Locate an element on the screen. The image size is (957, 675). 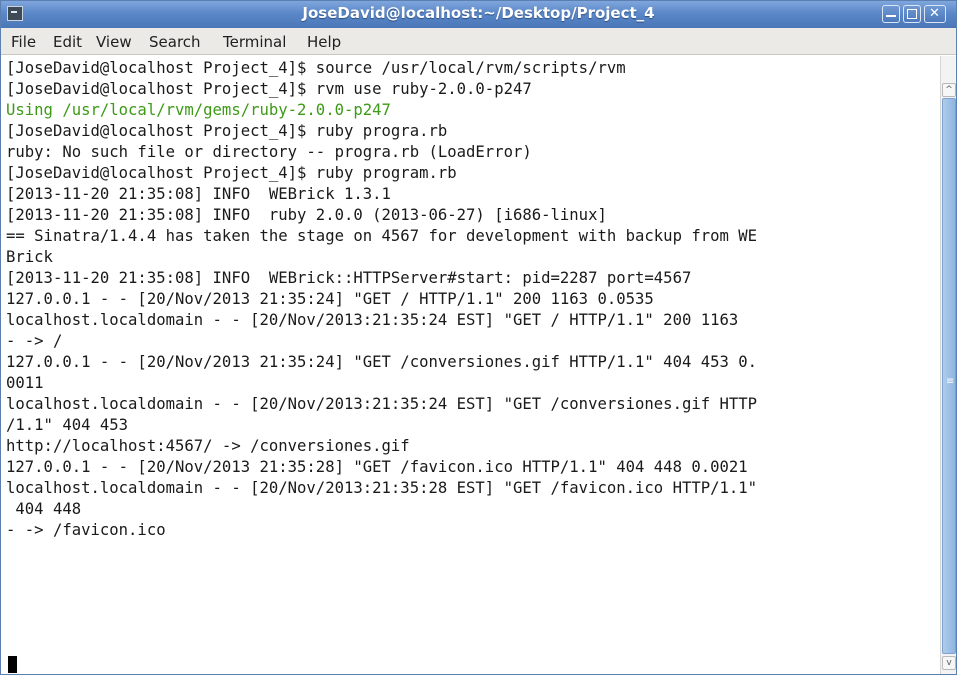
maximize-button is located at coordinates (912, 14).